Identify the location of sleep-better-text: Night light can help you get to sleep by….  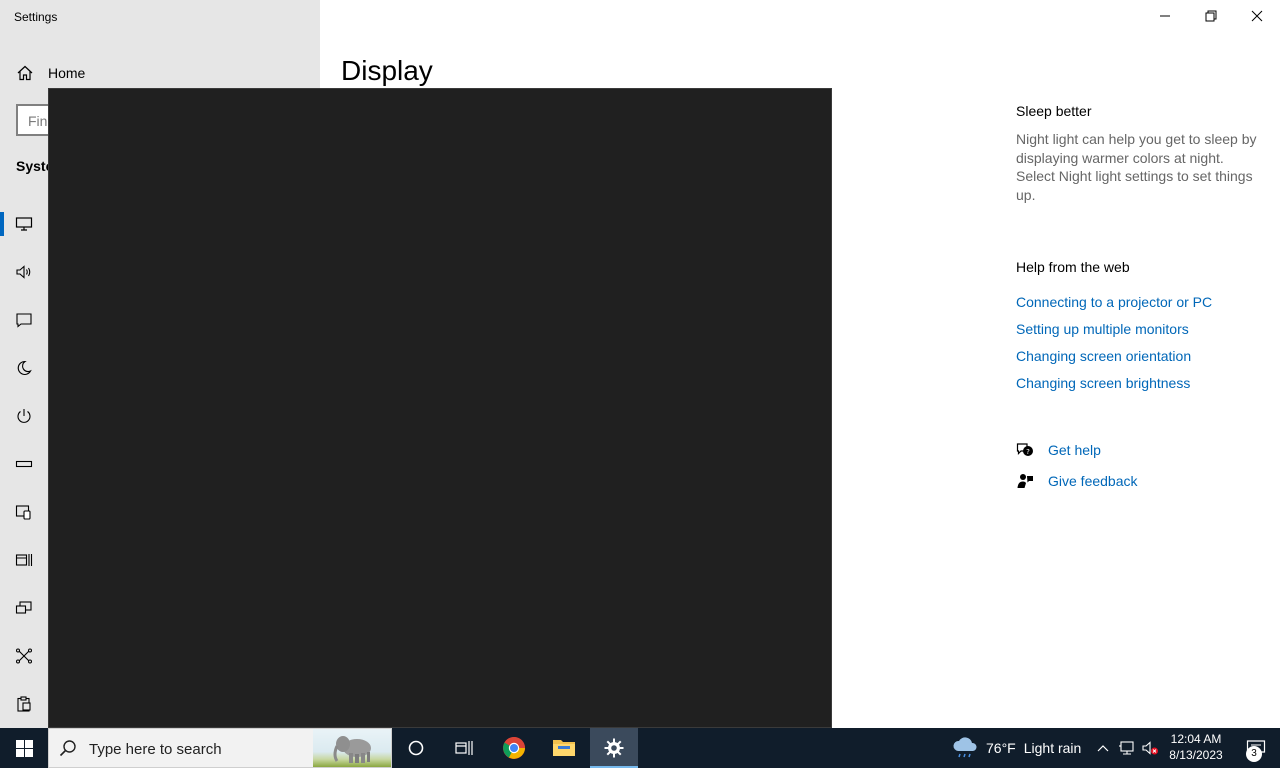
(1136, 167).